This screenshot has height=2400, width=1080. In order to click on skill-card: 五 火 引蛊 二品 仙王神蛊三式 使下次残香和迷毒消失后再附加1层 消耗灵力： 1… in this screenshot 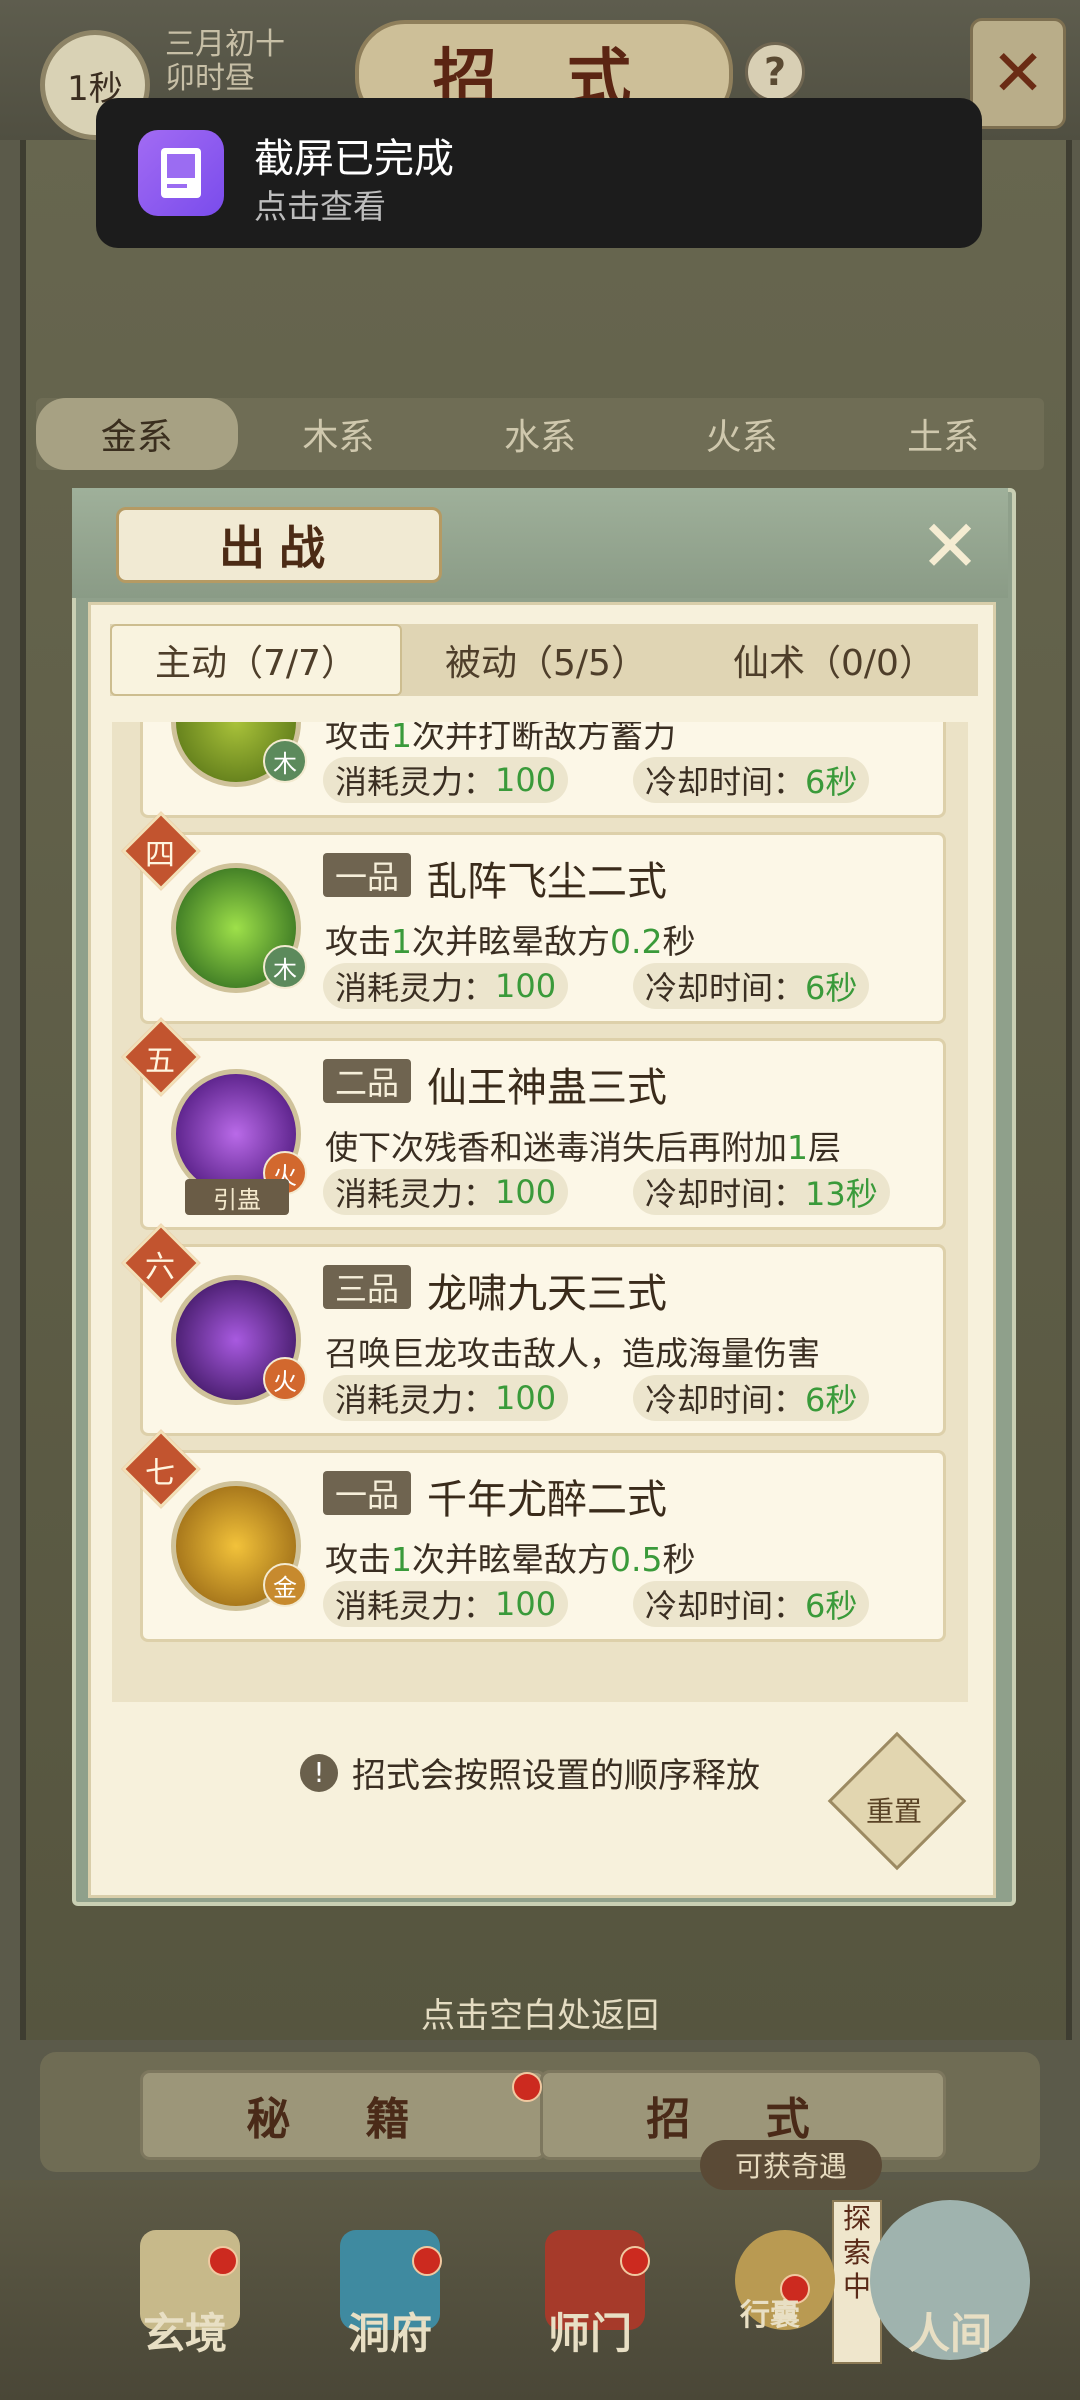, I will do `click(533, 1123)`.